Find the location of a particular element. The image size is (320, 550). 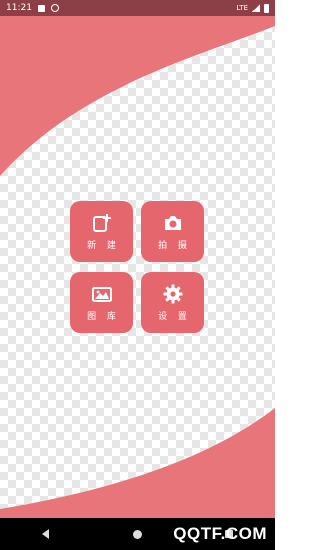

notification-icon is located at coordinates (54, 8).